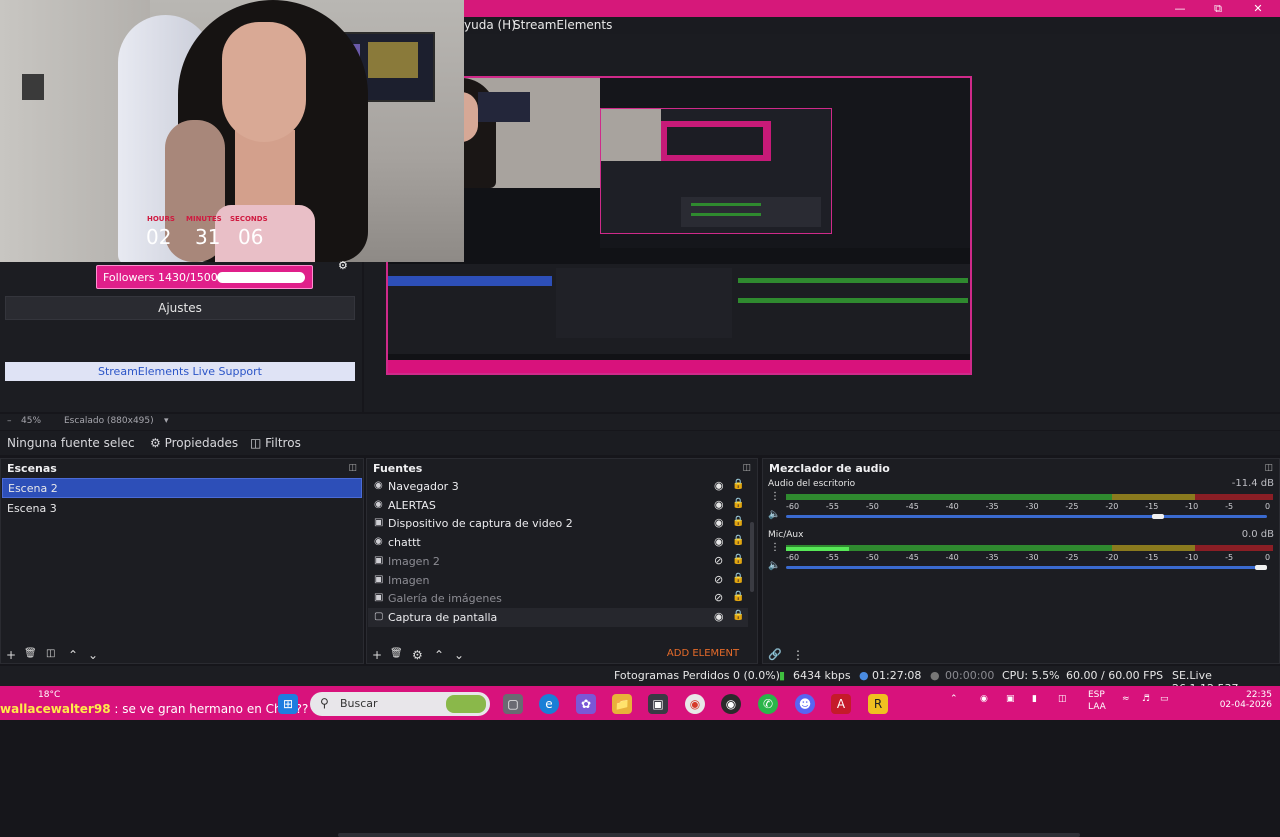  What do you see at coordinates (622, 704) in the screenshot?
I see `file-explorer-icon: 📁` at bounding box center [622, 704].